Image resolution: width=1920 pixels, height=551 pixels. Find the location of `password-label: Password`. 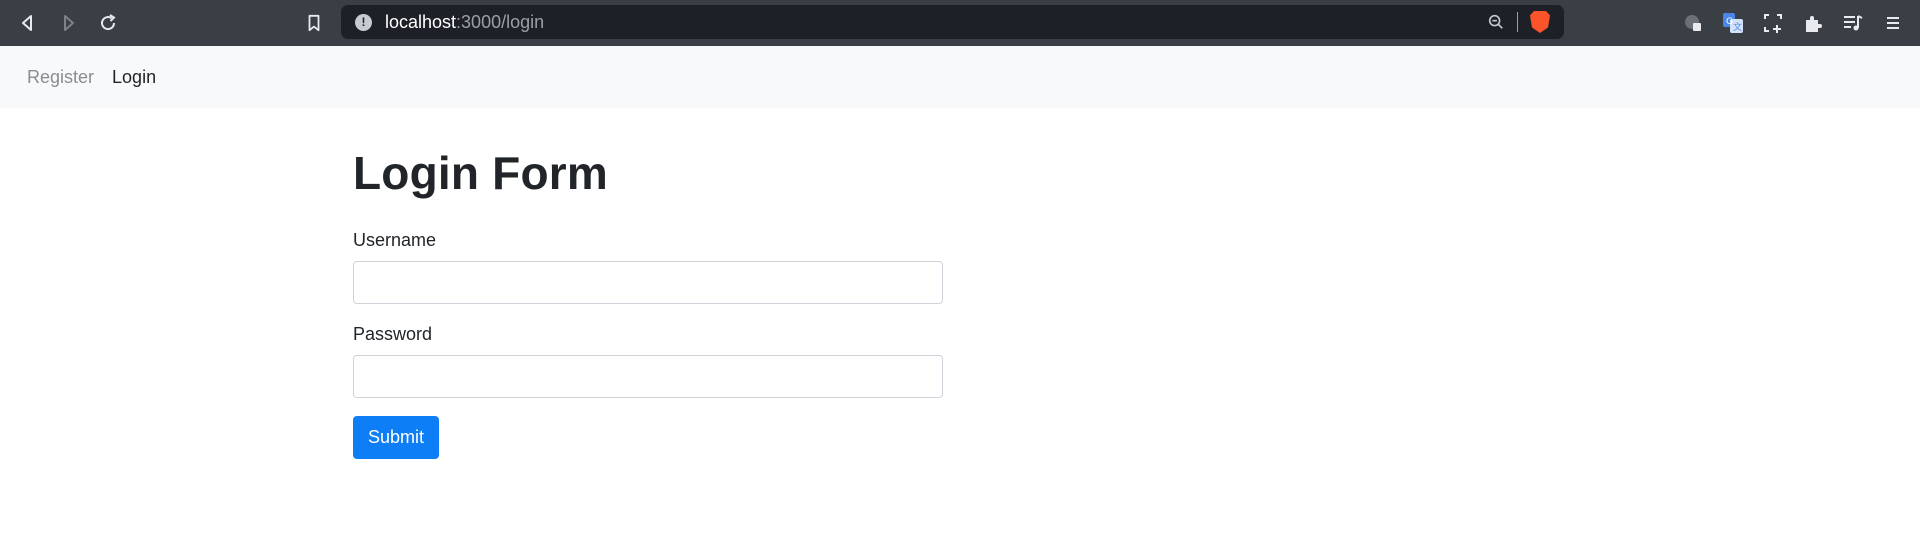

password-label: Password is located at coordinates (393, 334).